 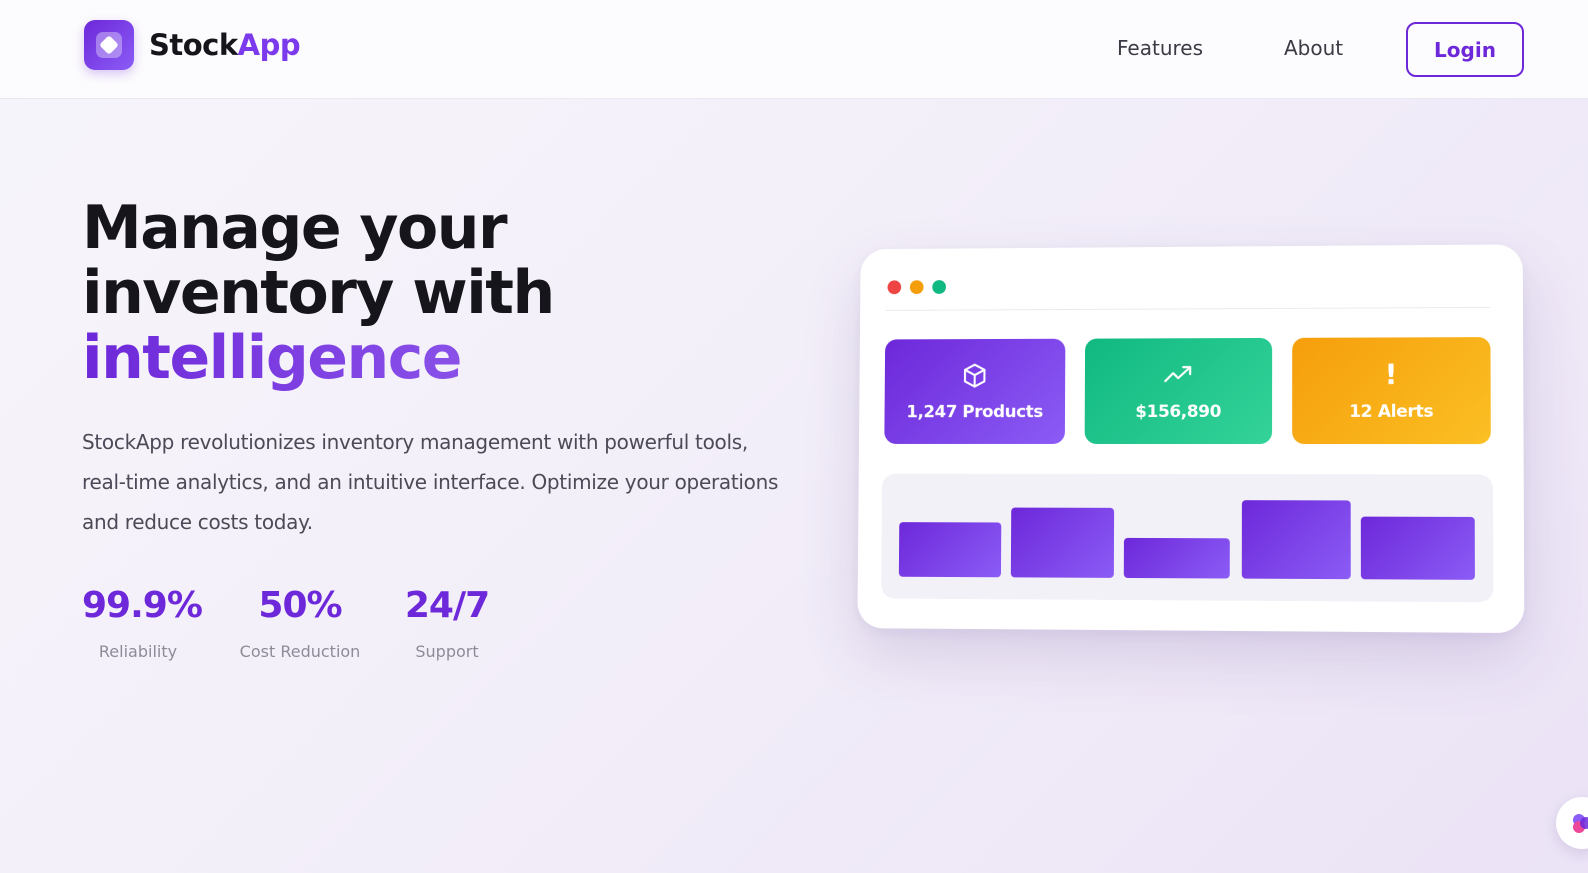 I want to click on stat-value: 24/7, so click(x=447, y=605).